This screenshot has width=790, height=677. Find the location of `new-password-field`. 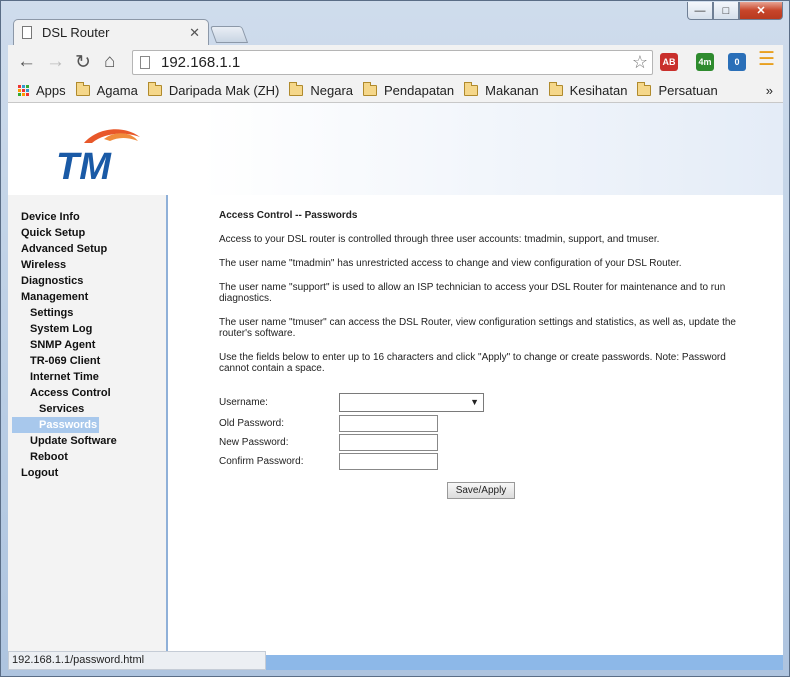

new-password-field is located at coordinates (388, 442).